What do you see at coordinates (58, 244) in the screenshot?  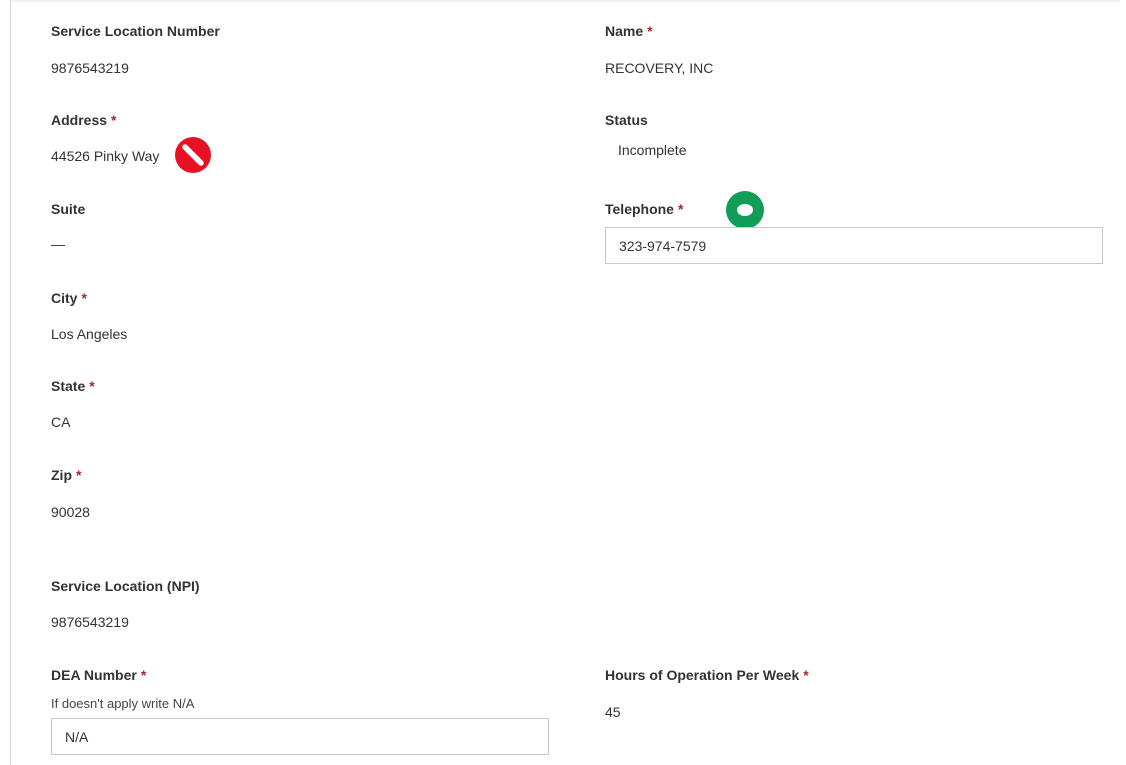 I see `suite-value: —` at bounding box center [58, 244].